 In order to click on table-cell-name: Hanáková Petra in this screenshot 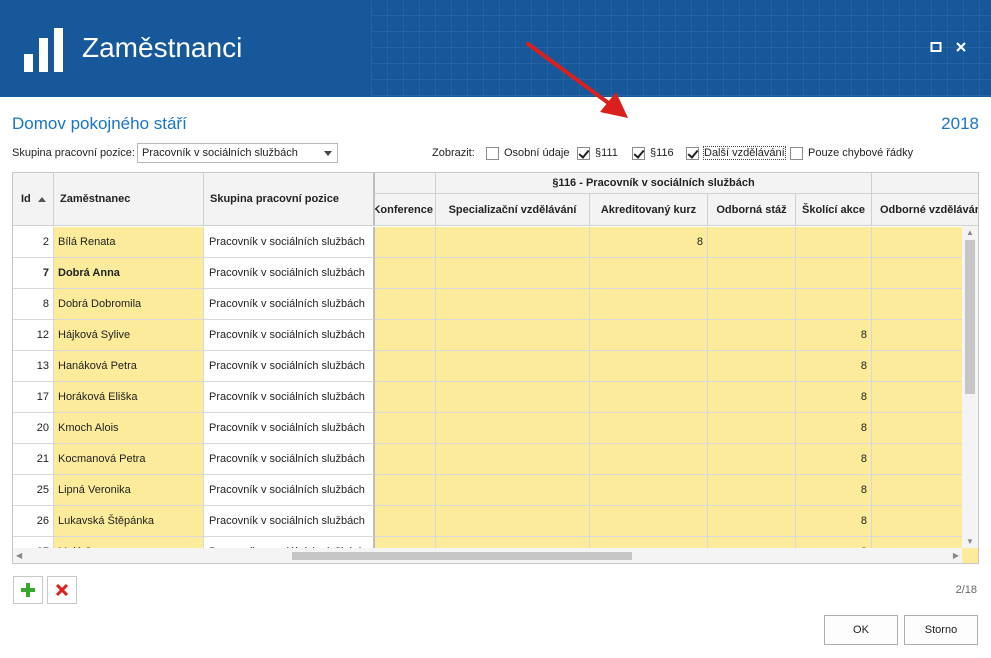, I will do `click(129, 366)`.